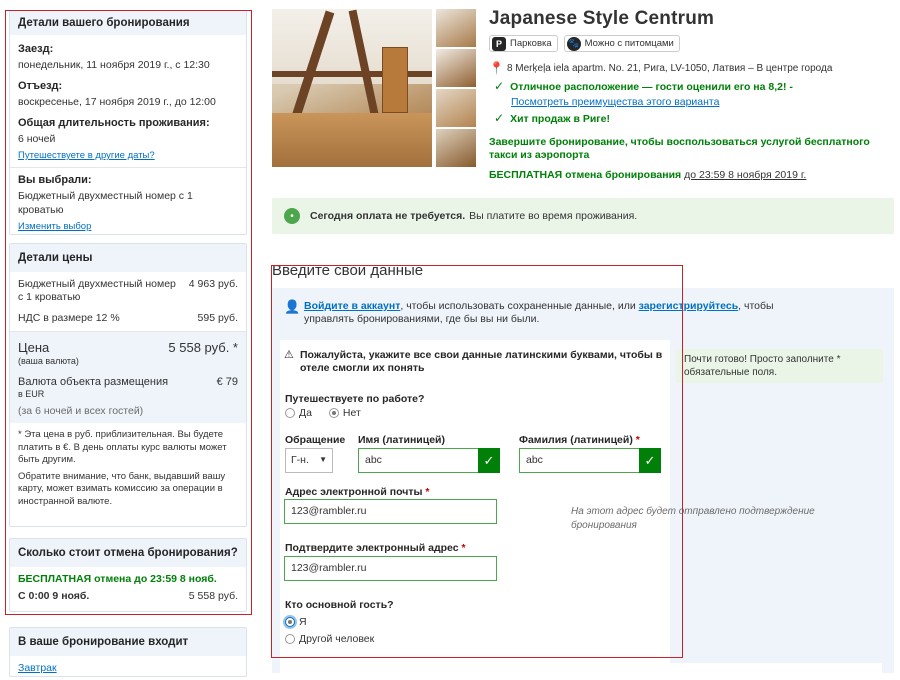 The width and height of the screenshot is (900, 680). What do you see at coordinates (54, 596) in the screenshot?
I see `cancel-from-label: С 0:00 9 нояб.` at bounding box center [54, 596].